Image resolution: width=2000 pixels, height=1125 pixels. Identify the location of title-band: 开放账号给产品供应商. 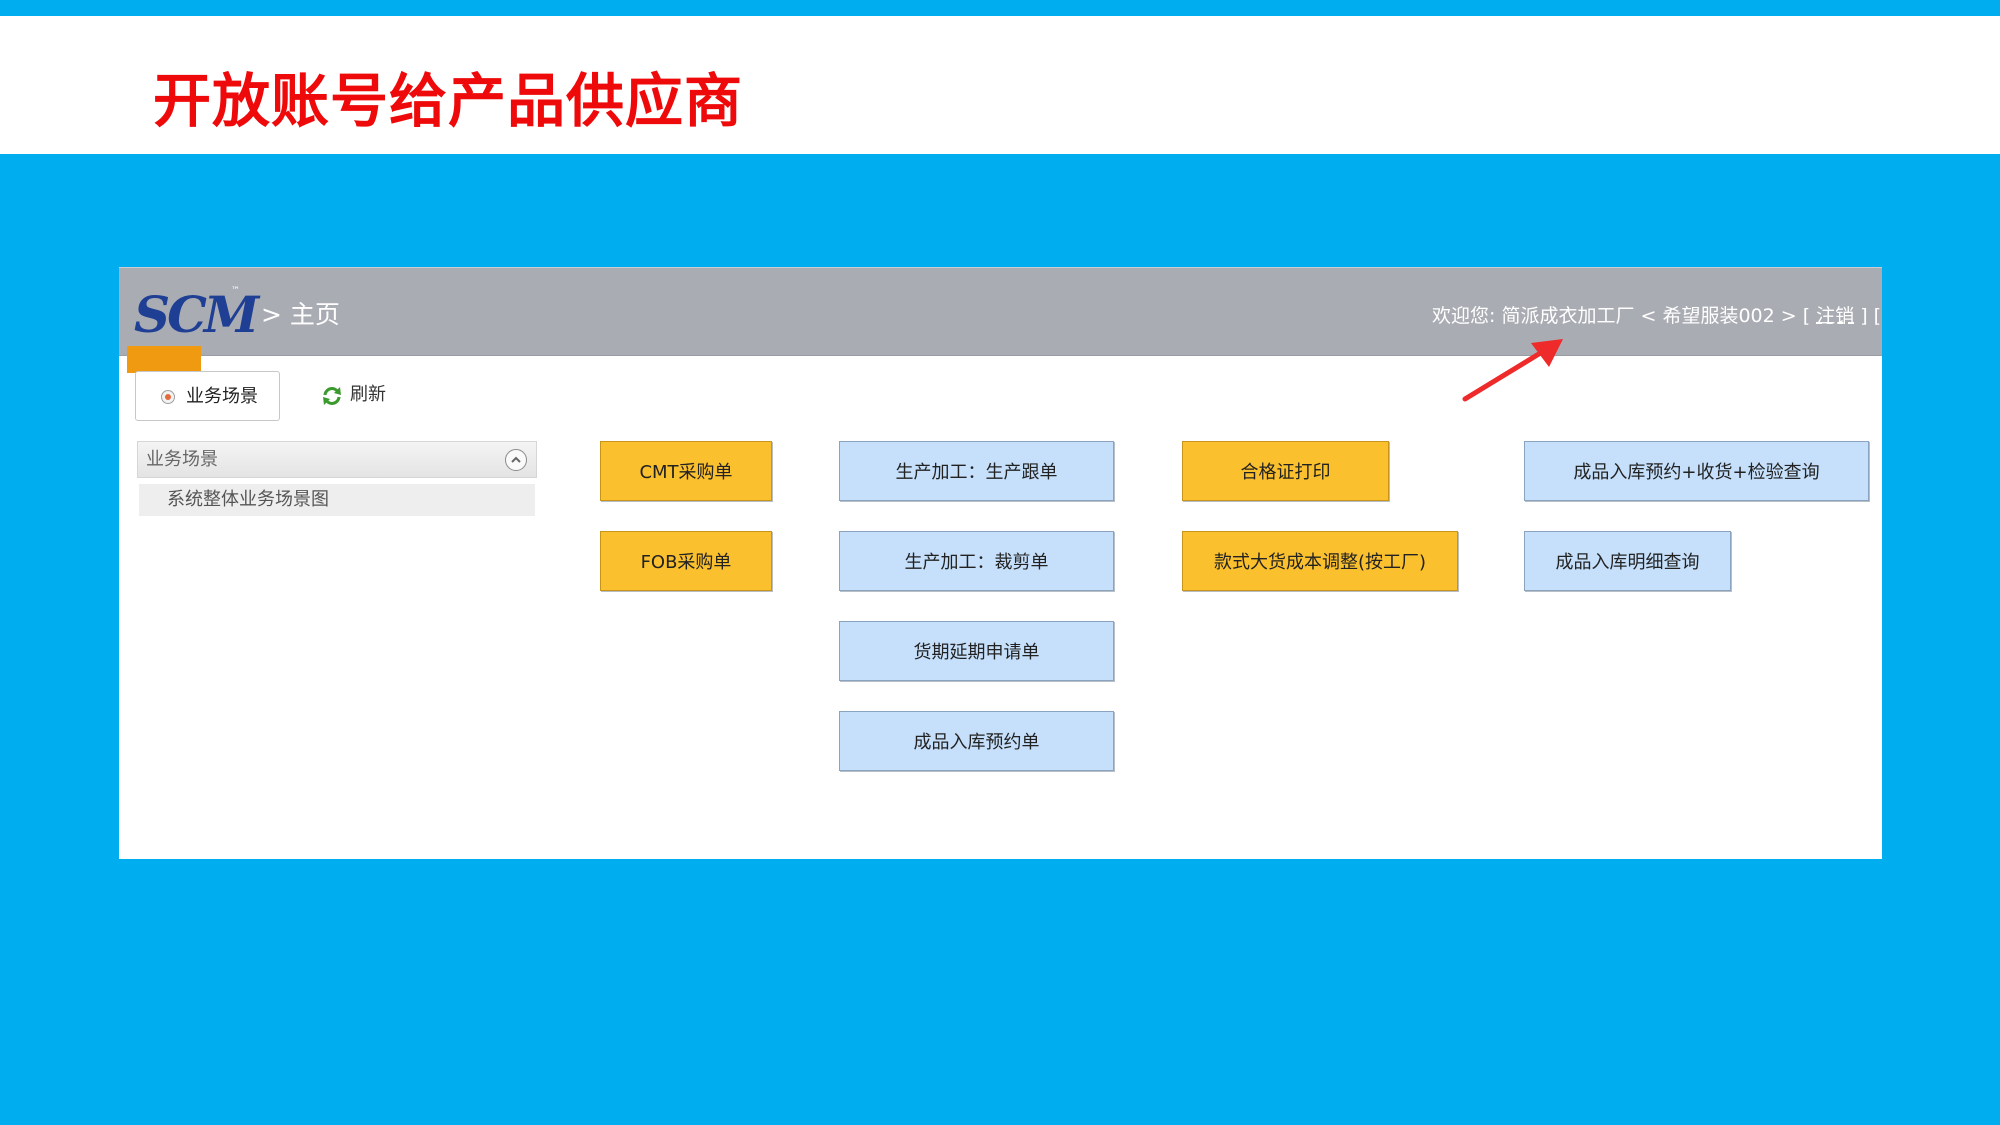
(1000, 85).